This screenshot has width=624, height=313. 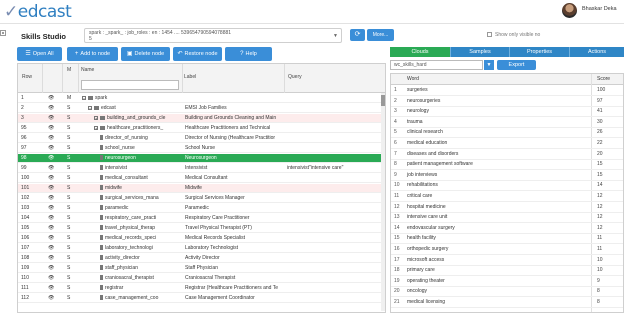 What do you see at coordinates (200, 148) in the screenshot?
I see `table-row: 97 👁 Sschool_nurse School Nurse` at bounding box center [200, 148].